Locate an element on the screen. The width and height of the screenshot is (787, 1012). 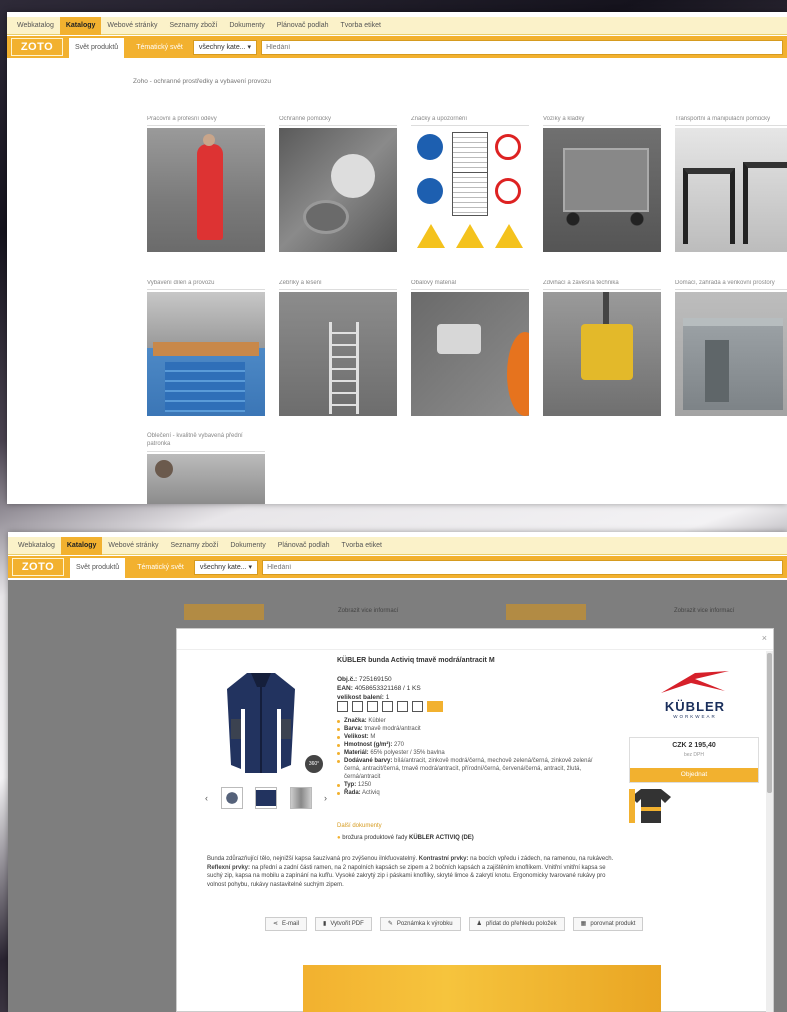
category-tile-transport: Transportní a manipulační pomůcky is located at coordinates (731, 184).